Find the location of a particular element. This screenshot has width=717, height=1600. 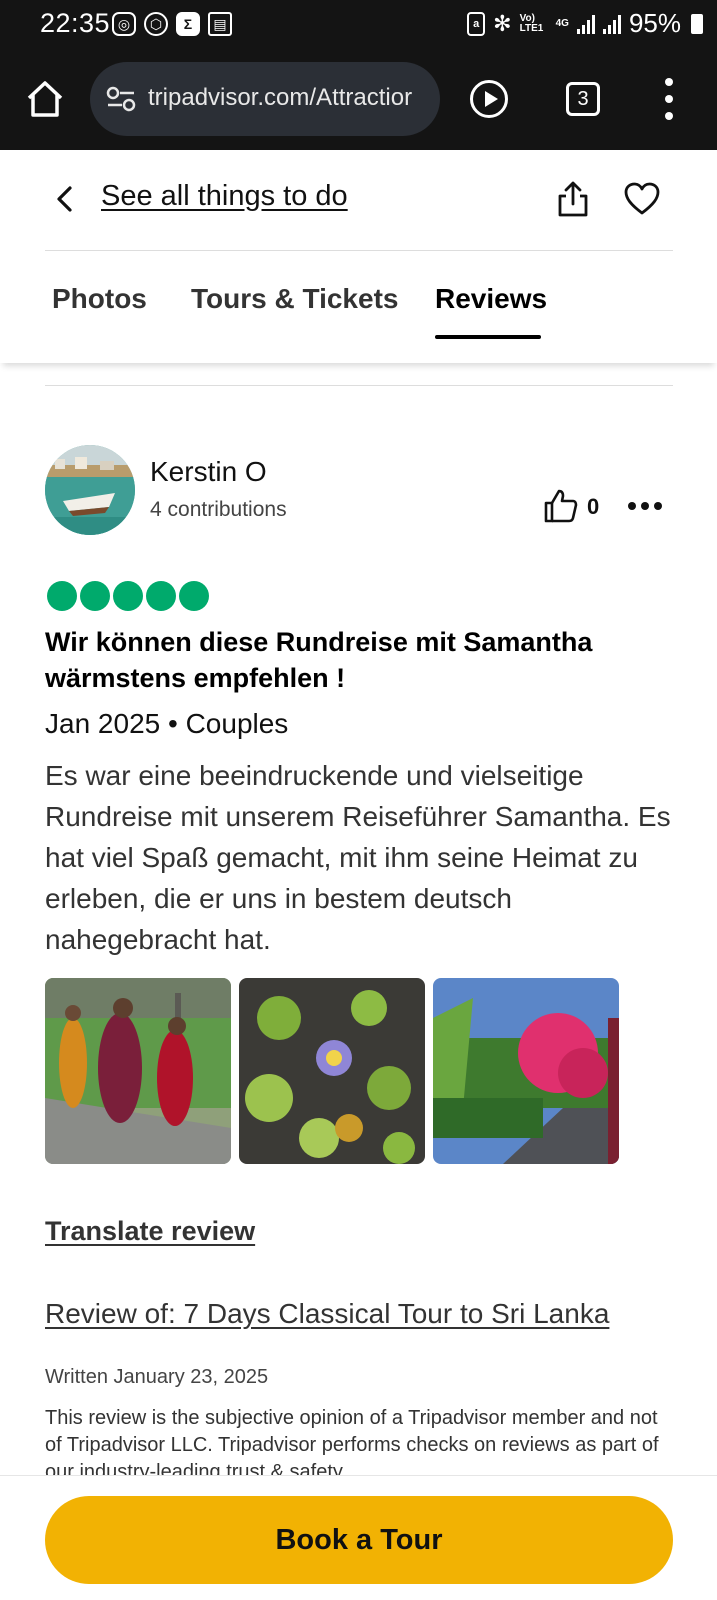

instagram-icon: ◎ is located at coordinates (124, 24).